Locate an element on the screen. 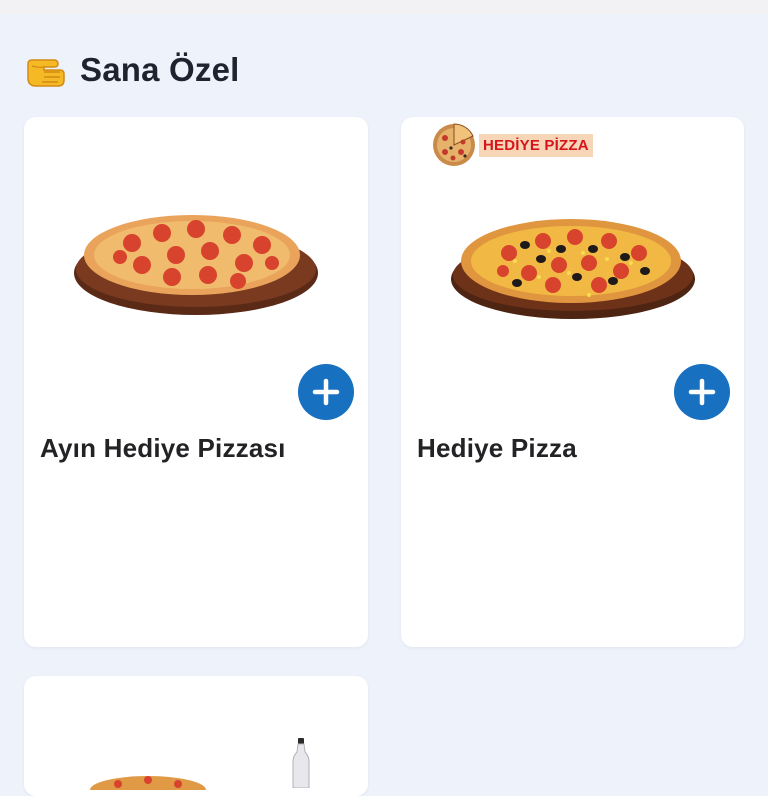 Image resolution: width=768 pixels, height=796 pixels. section-header: Sana Özel is located at coordinates (132, 70).